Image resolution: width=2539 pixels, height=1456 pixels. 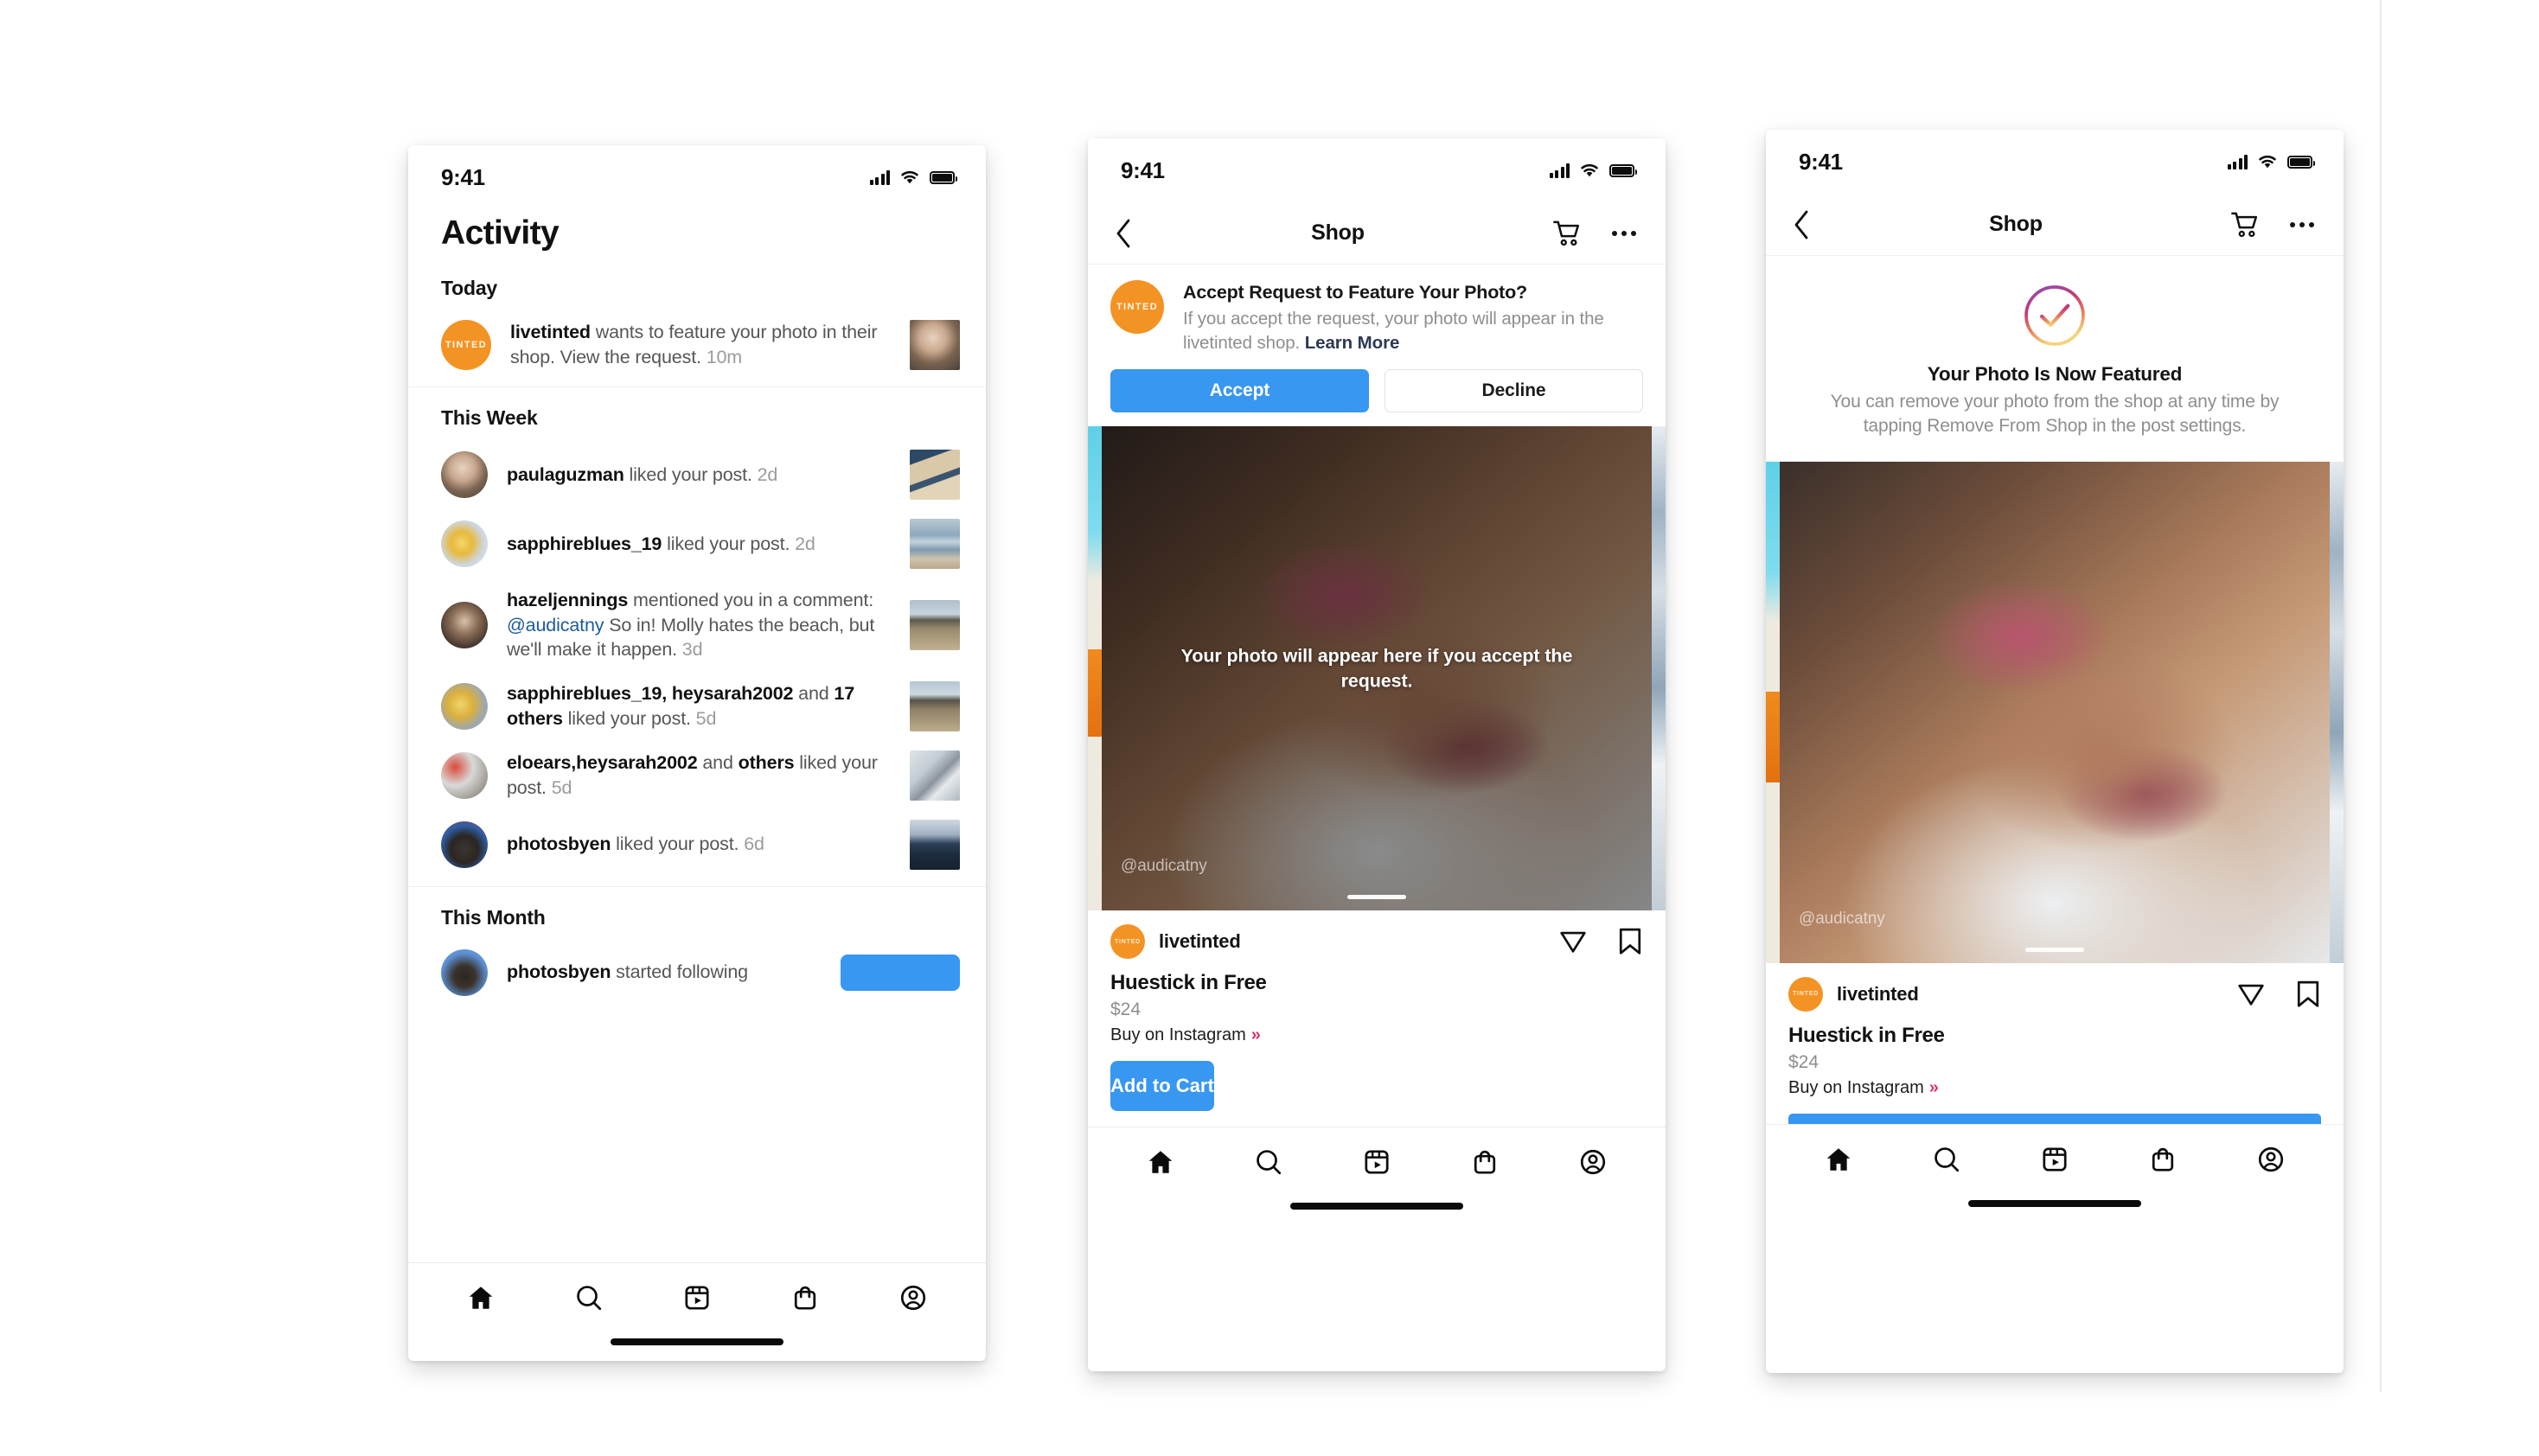 What do you see at coordinates (1164, 867) in the screenshot?
I see `photo-watermark: @audicatny` at bounding box center [1164, 867].